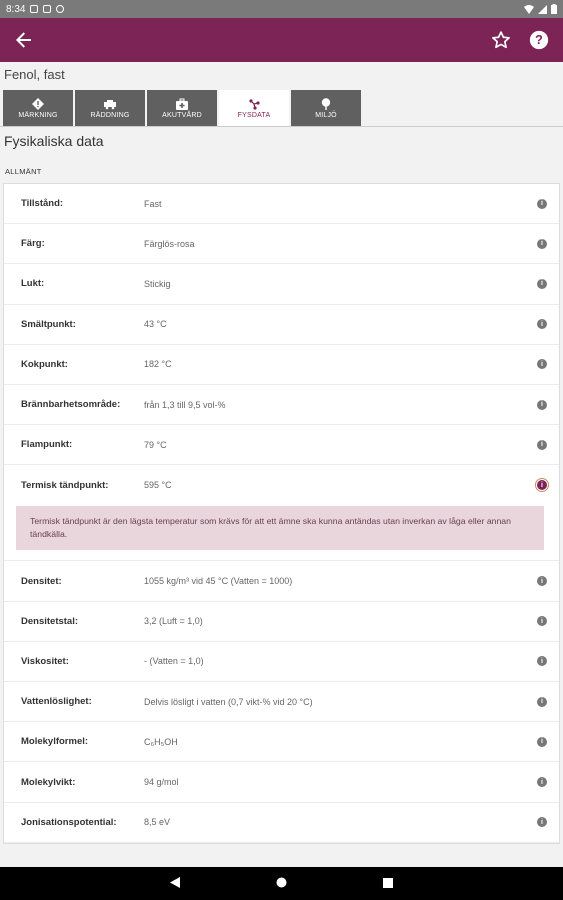 The image size is (563, 900). Describe the element at coordinates (281, 9) in the screenshot. I see `status-bar: 8:34` at that location.